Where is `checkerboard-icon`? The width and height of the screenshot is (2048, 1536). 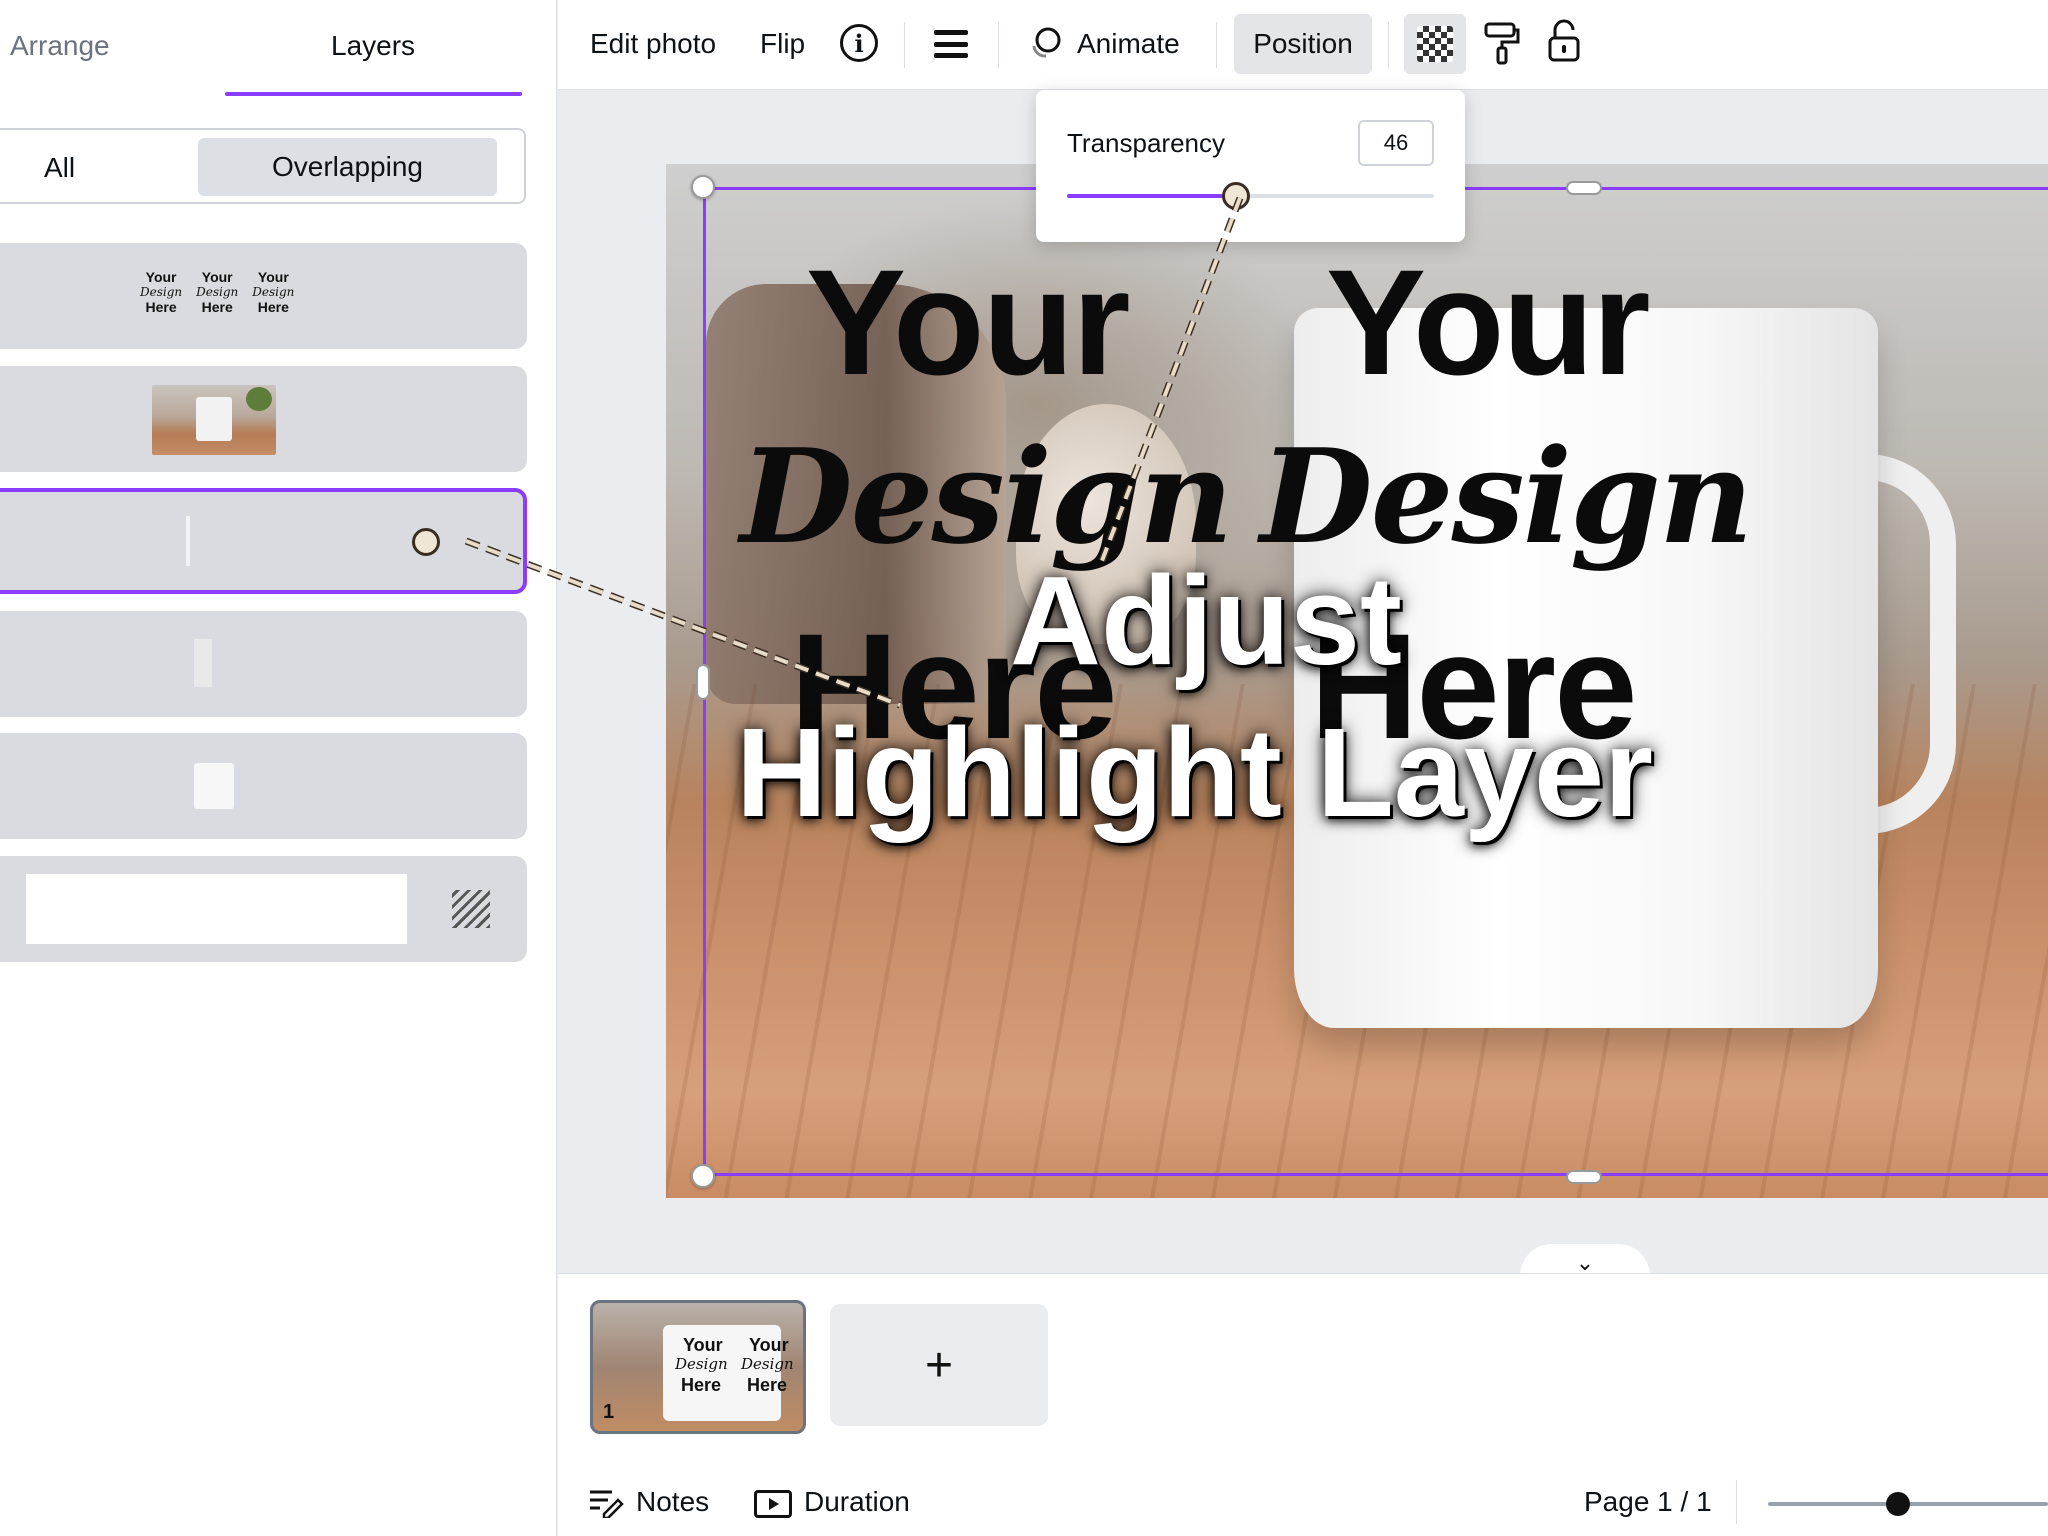 checkerboard-icon is located at coordinates (1435, 44).